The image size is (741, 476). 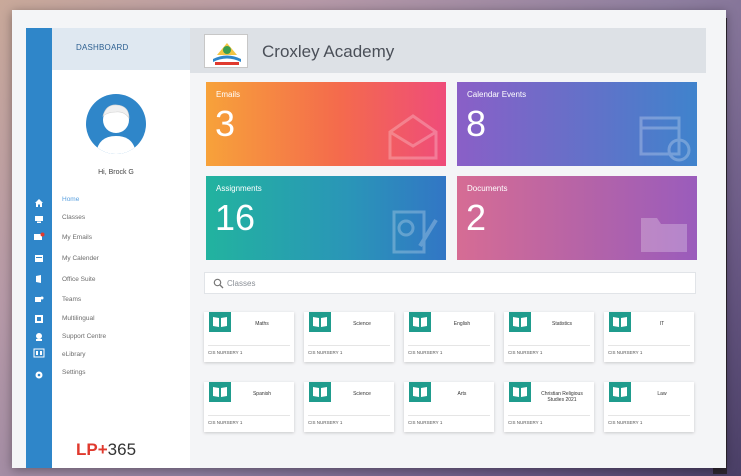 What do you see at coordinates (577, 218) in the screenshot?
I see `documents-tile: Documents 2` at bounding box center [577, 218].